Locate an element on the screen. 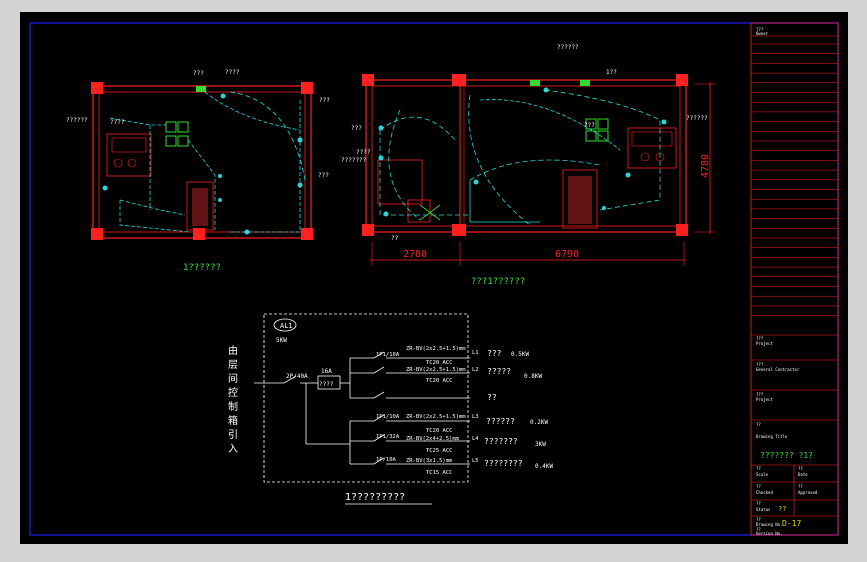 The height and width of the screenshot is (562, 867). plan-right-callout-3: ??? is located at coordinates (356, 128).